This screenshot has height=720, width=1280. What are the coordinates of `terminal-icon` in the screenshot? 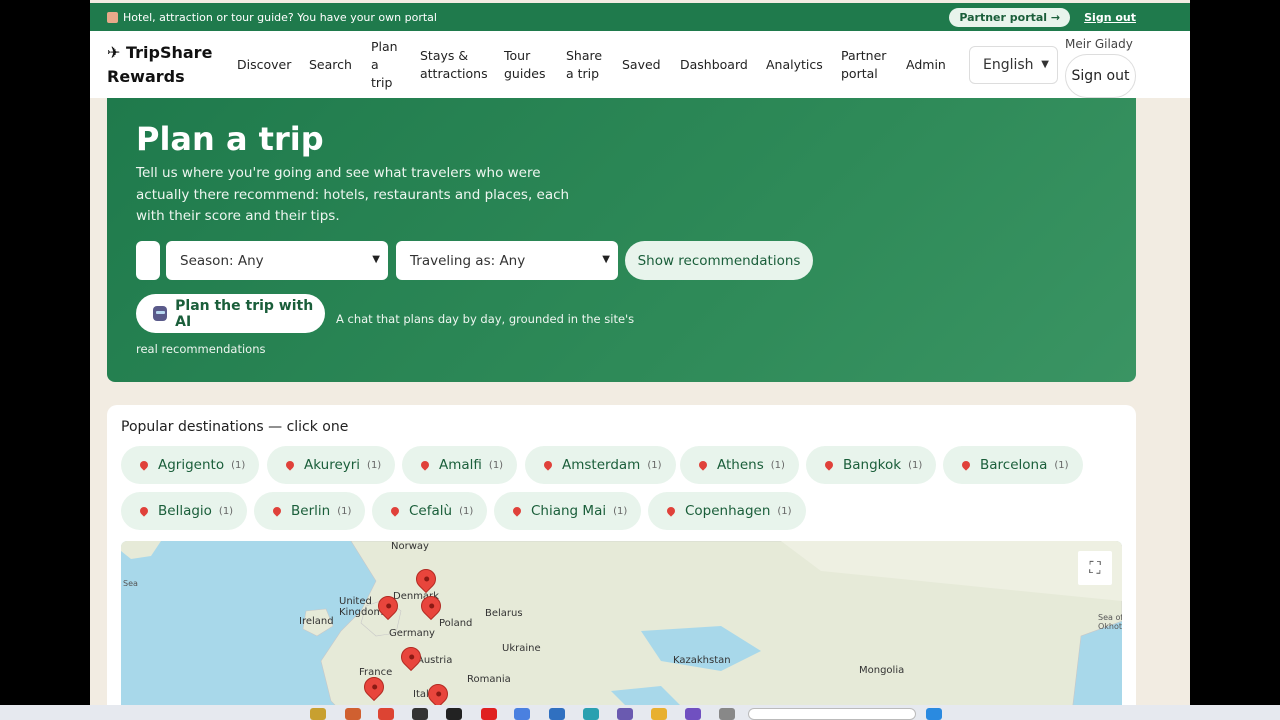 It's located at (420, 714).